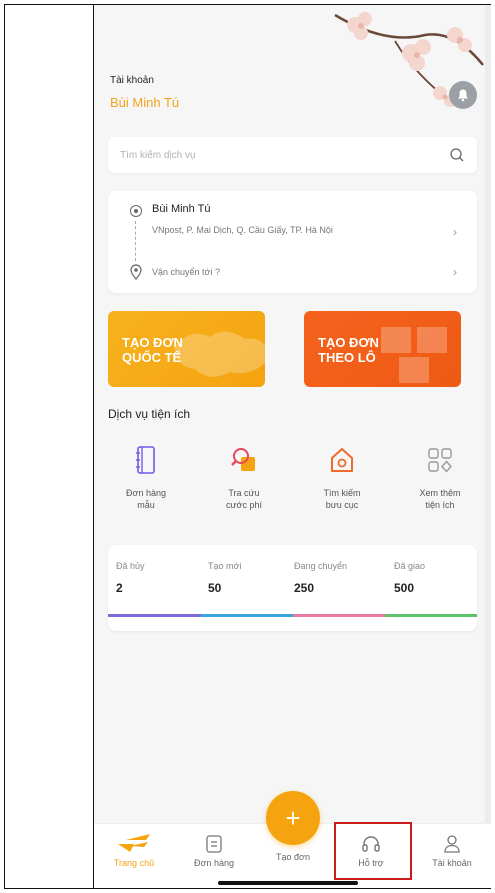 The width and height of the screenshot is (495, 893). I want to click on notification-button, so click(463, 95).